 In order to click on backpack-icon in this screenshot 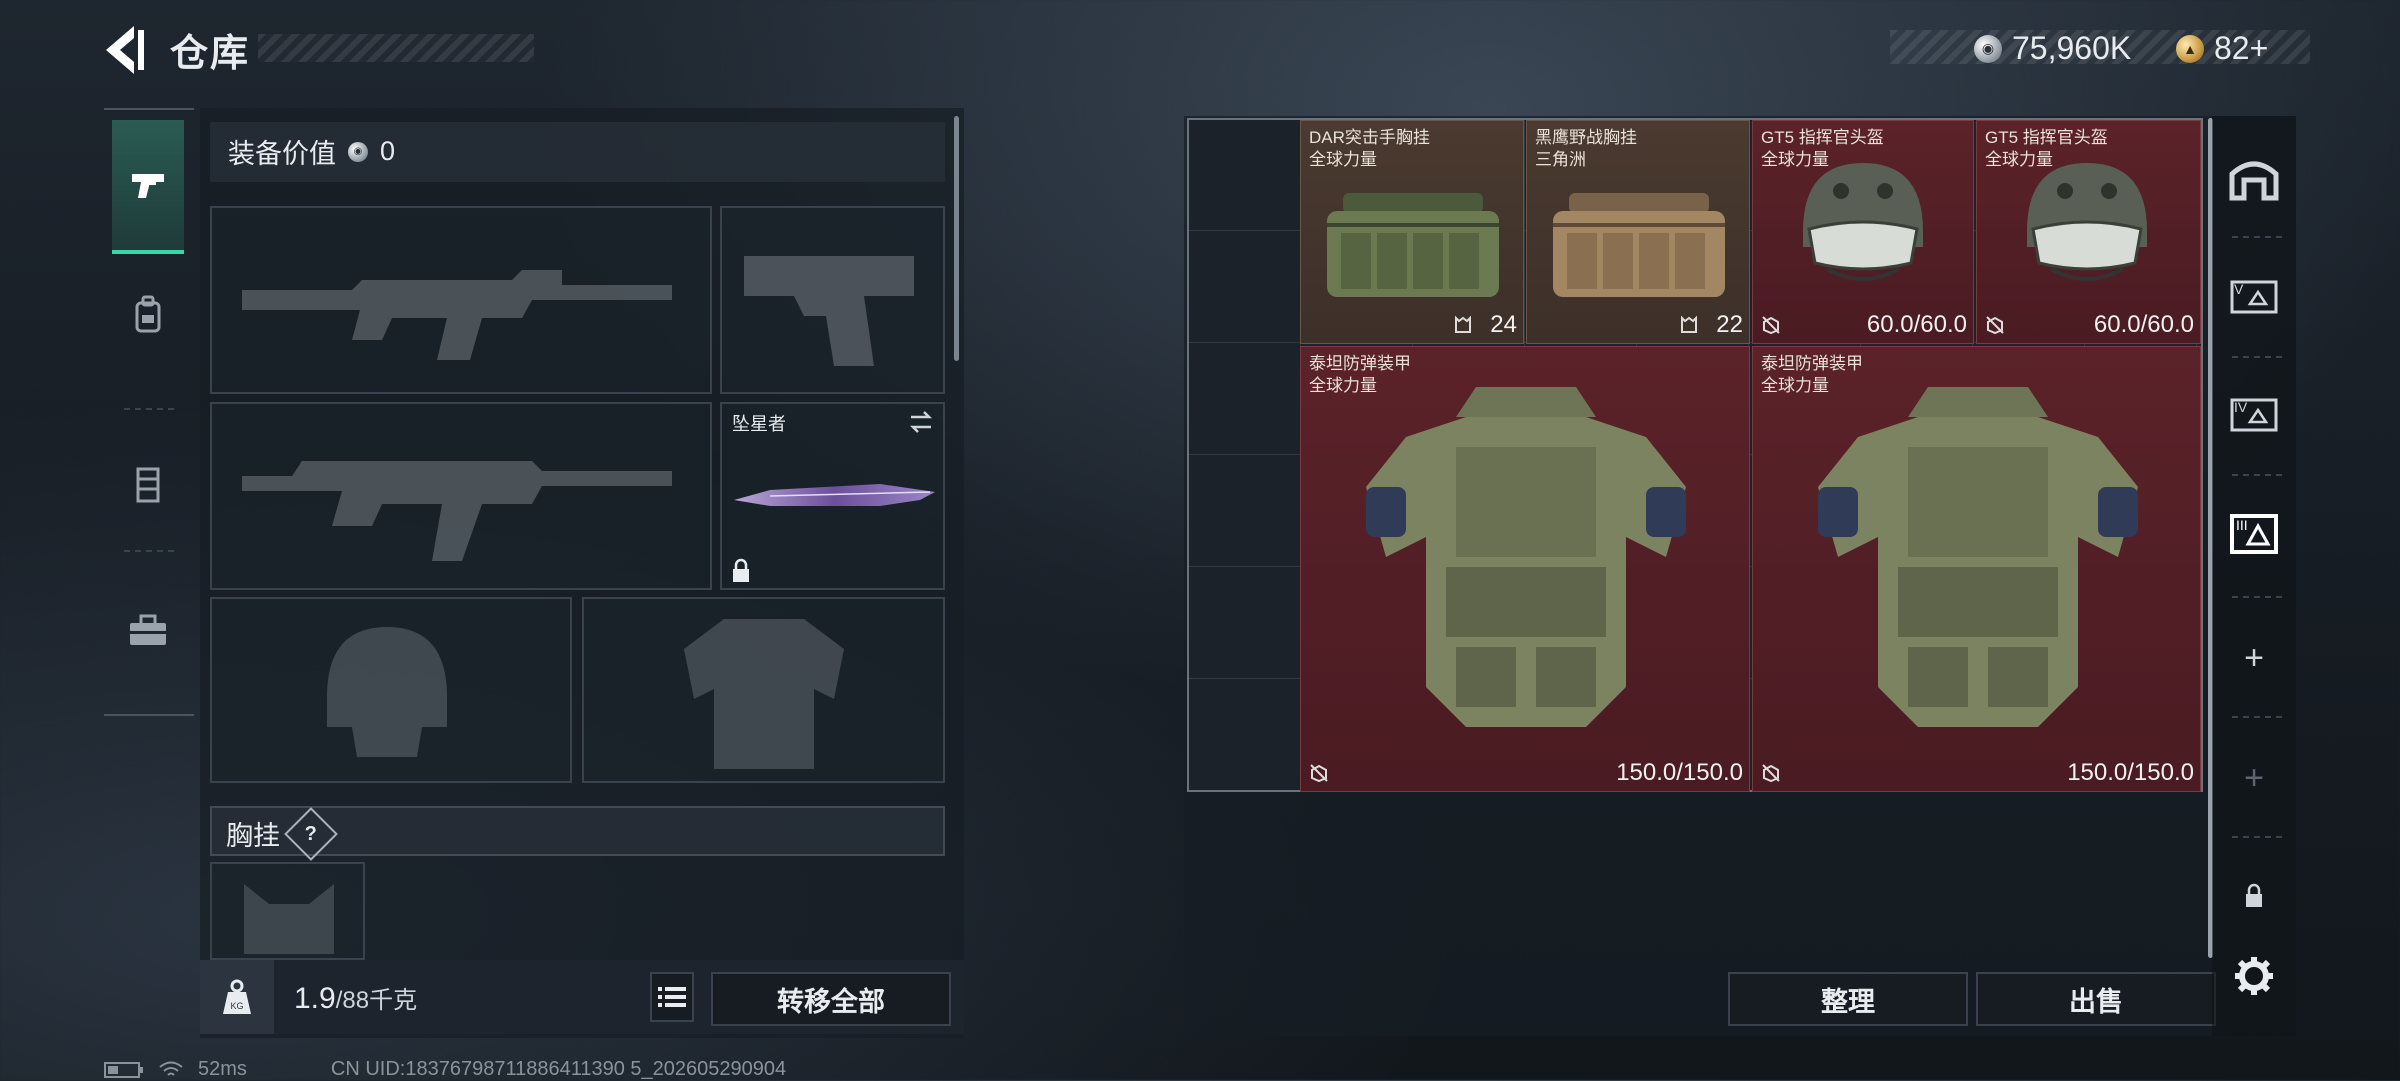, I will do `click(148, 314)`.